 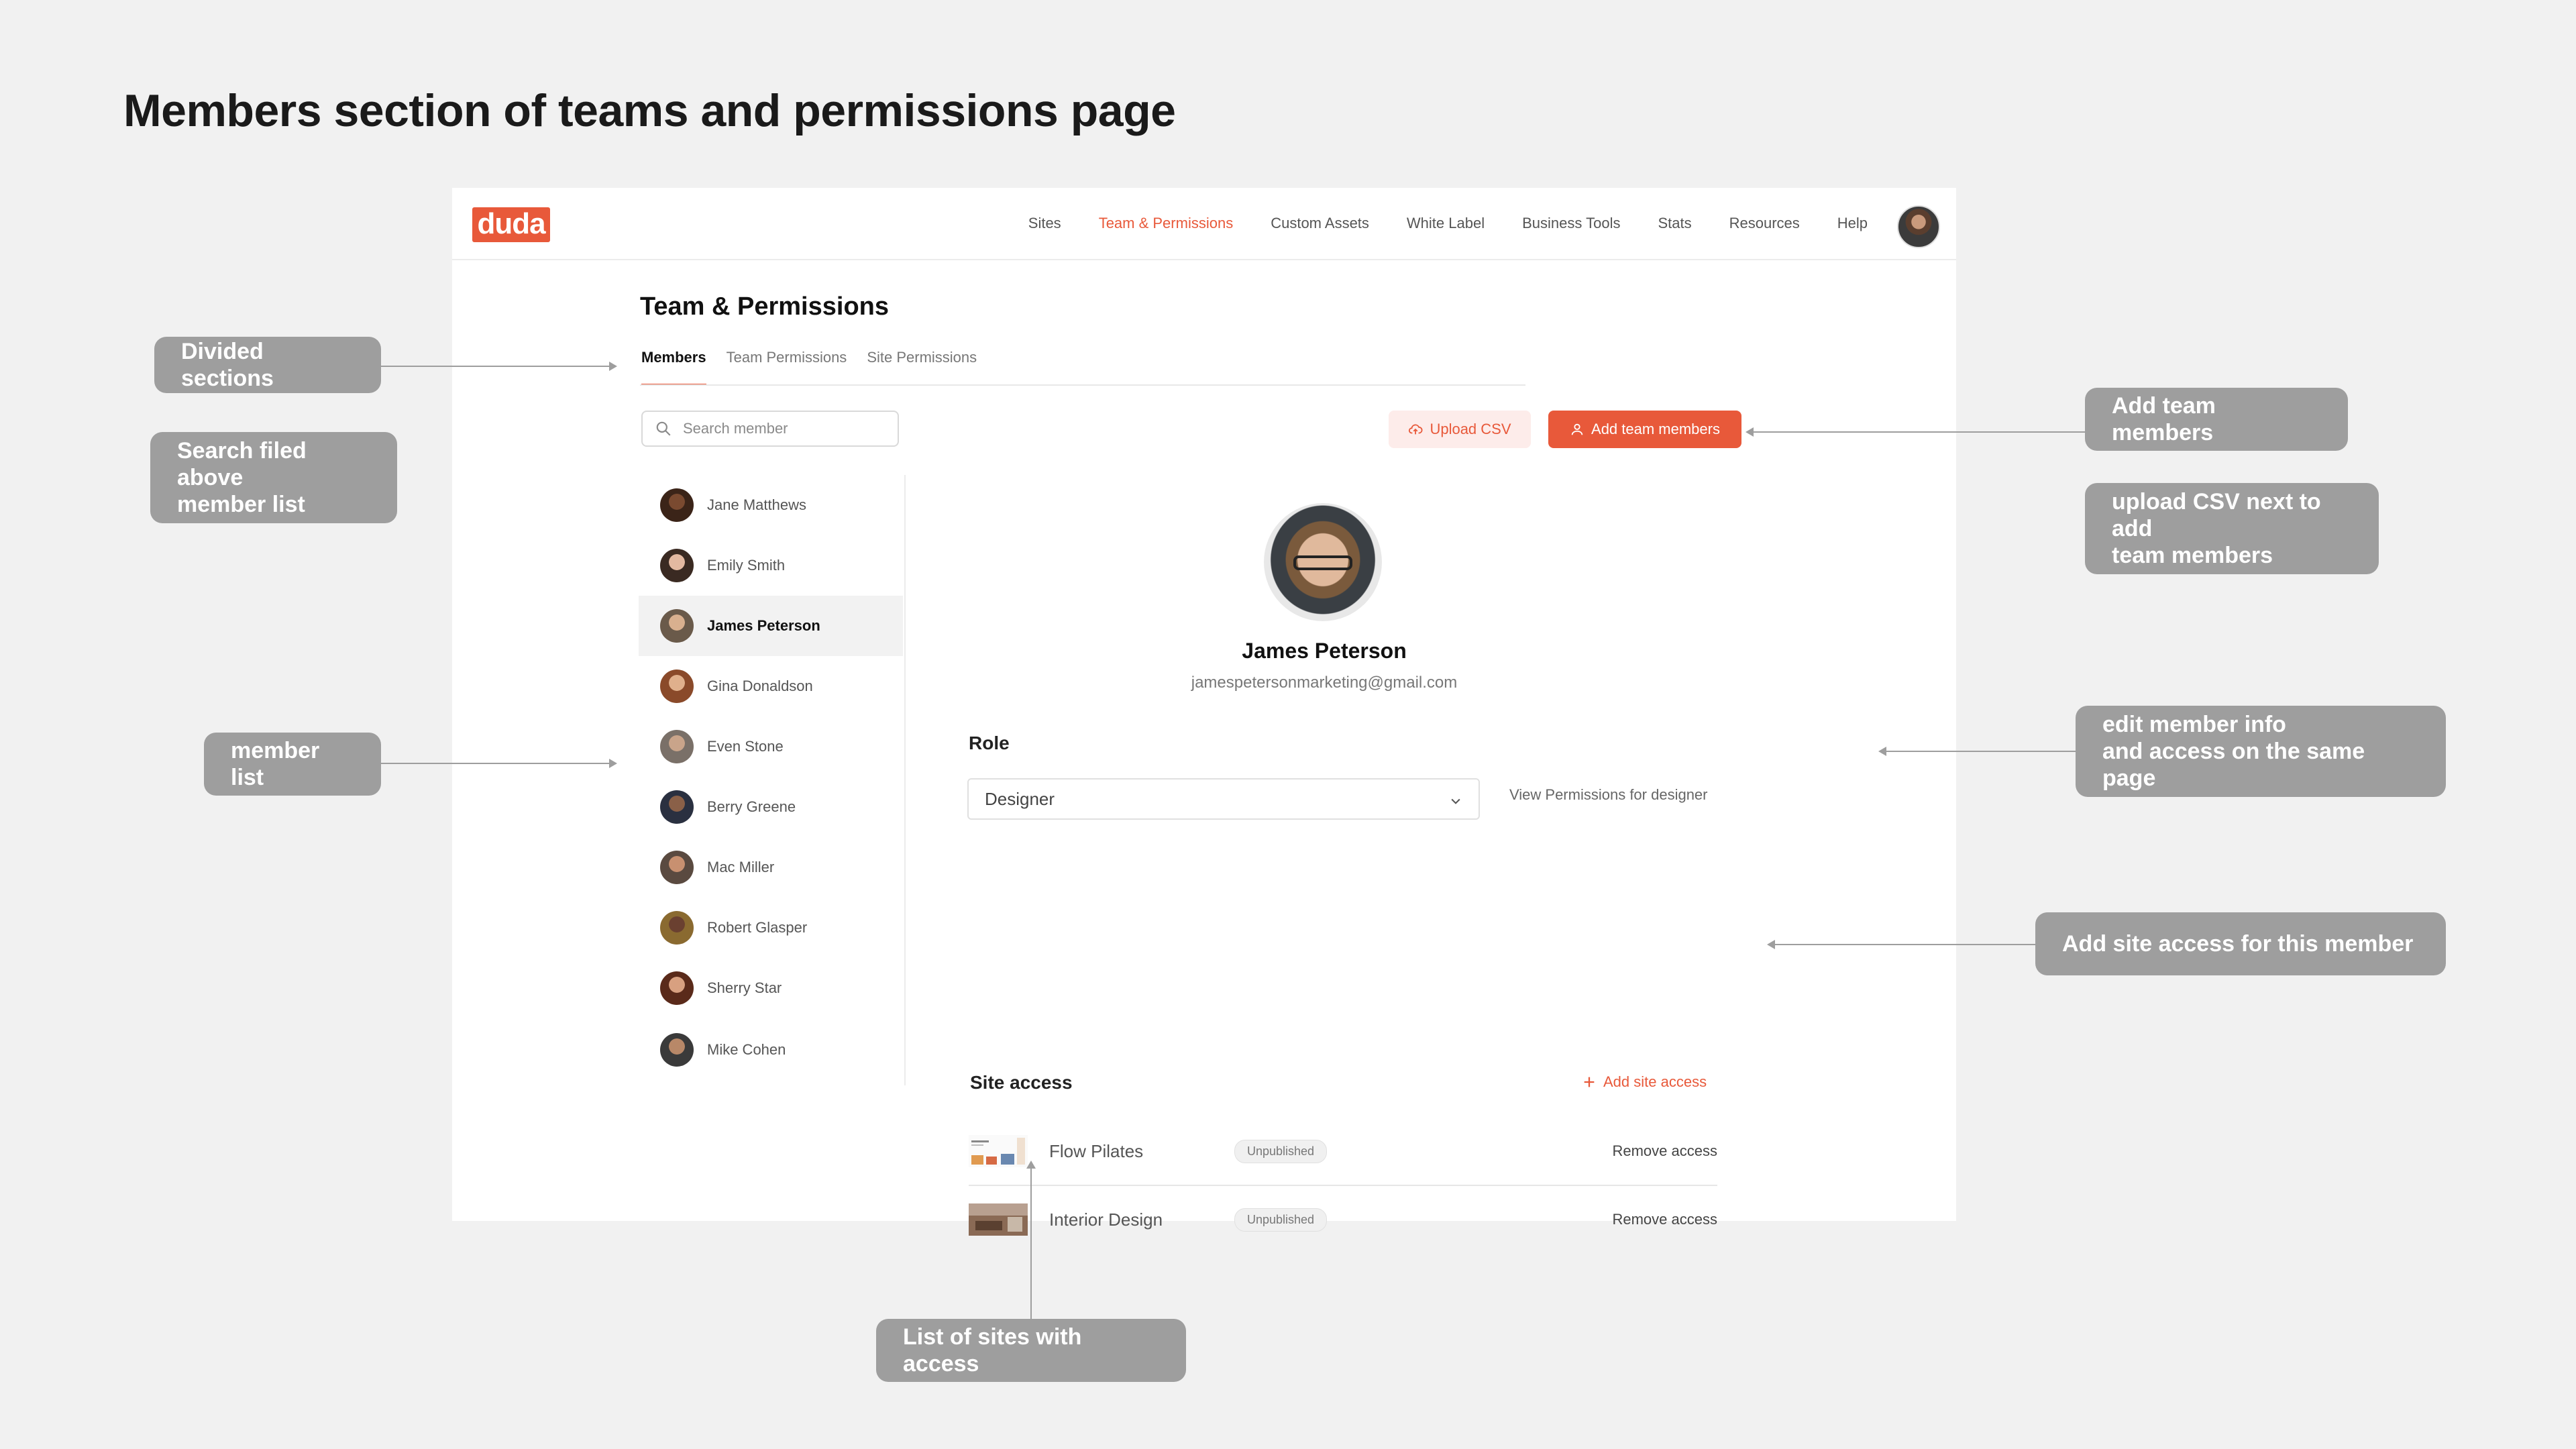 What do you see at coordinates (2216, 419) in the screenshot?
I see `annotation-add-team-members: Add team members` at bounding box center [2216, 419].